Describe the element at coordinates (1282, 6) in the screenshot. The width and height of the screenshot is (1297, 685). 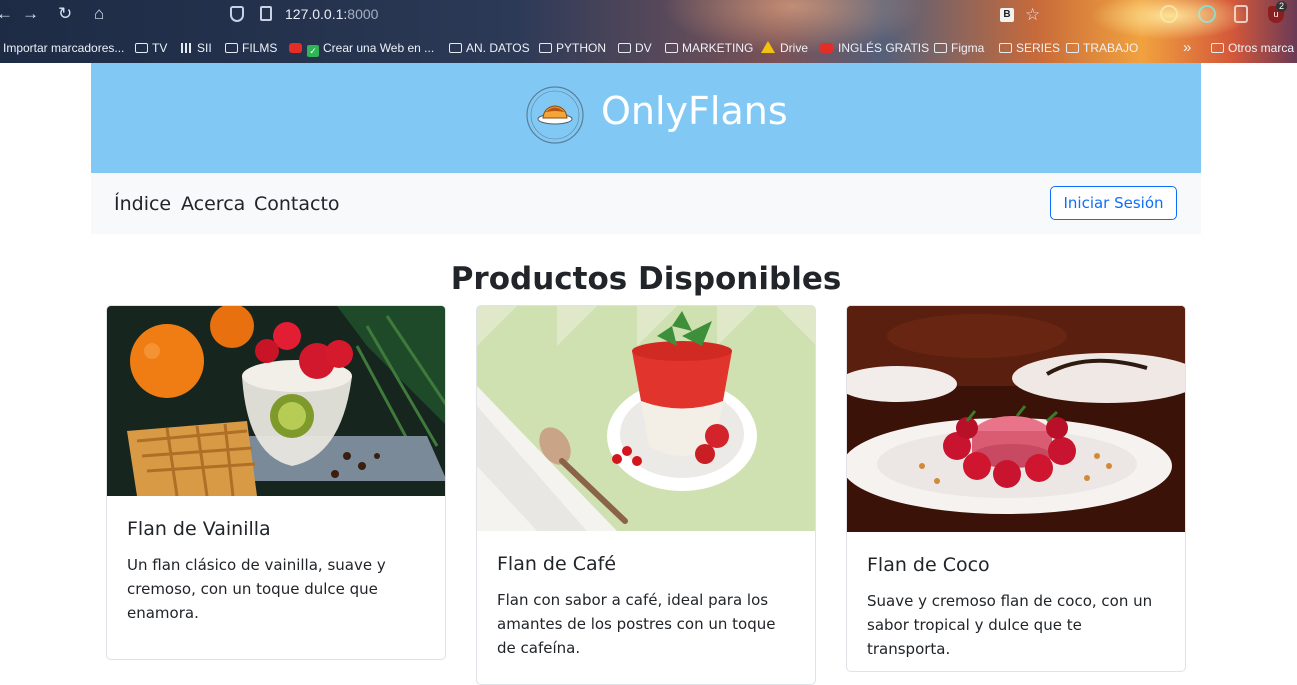
I see `ublock-badge: 2` at that location.